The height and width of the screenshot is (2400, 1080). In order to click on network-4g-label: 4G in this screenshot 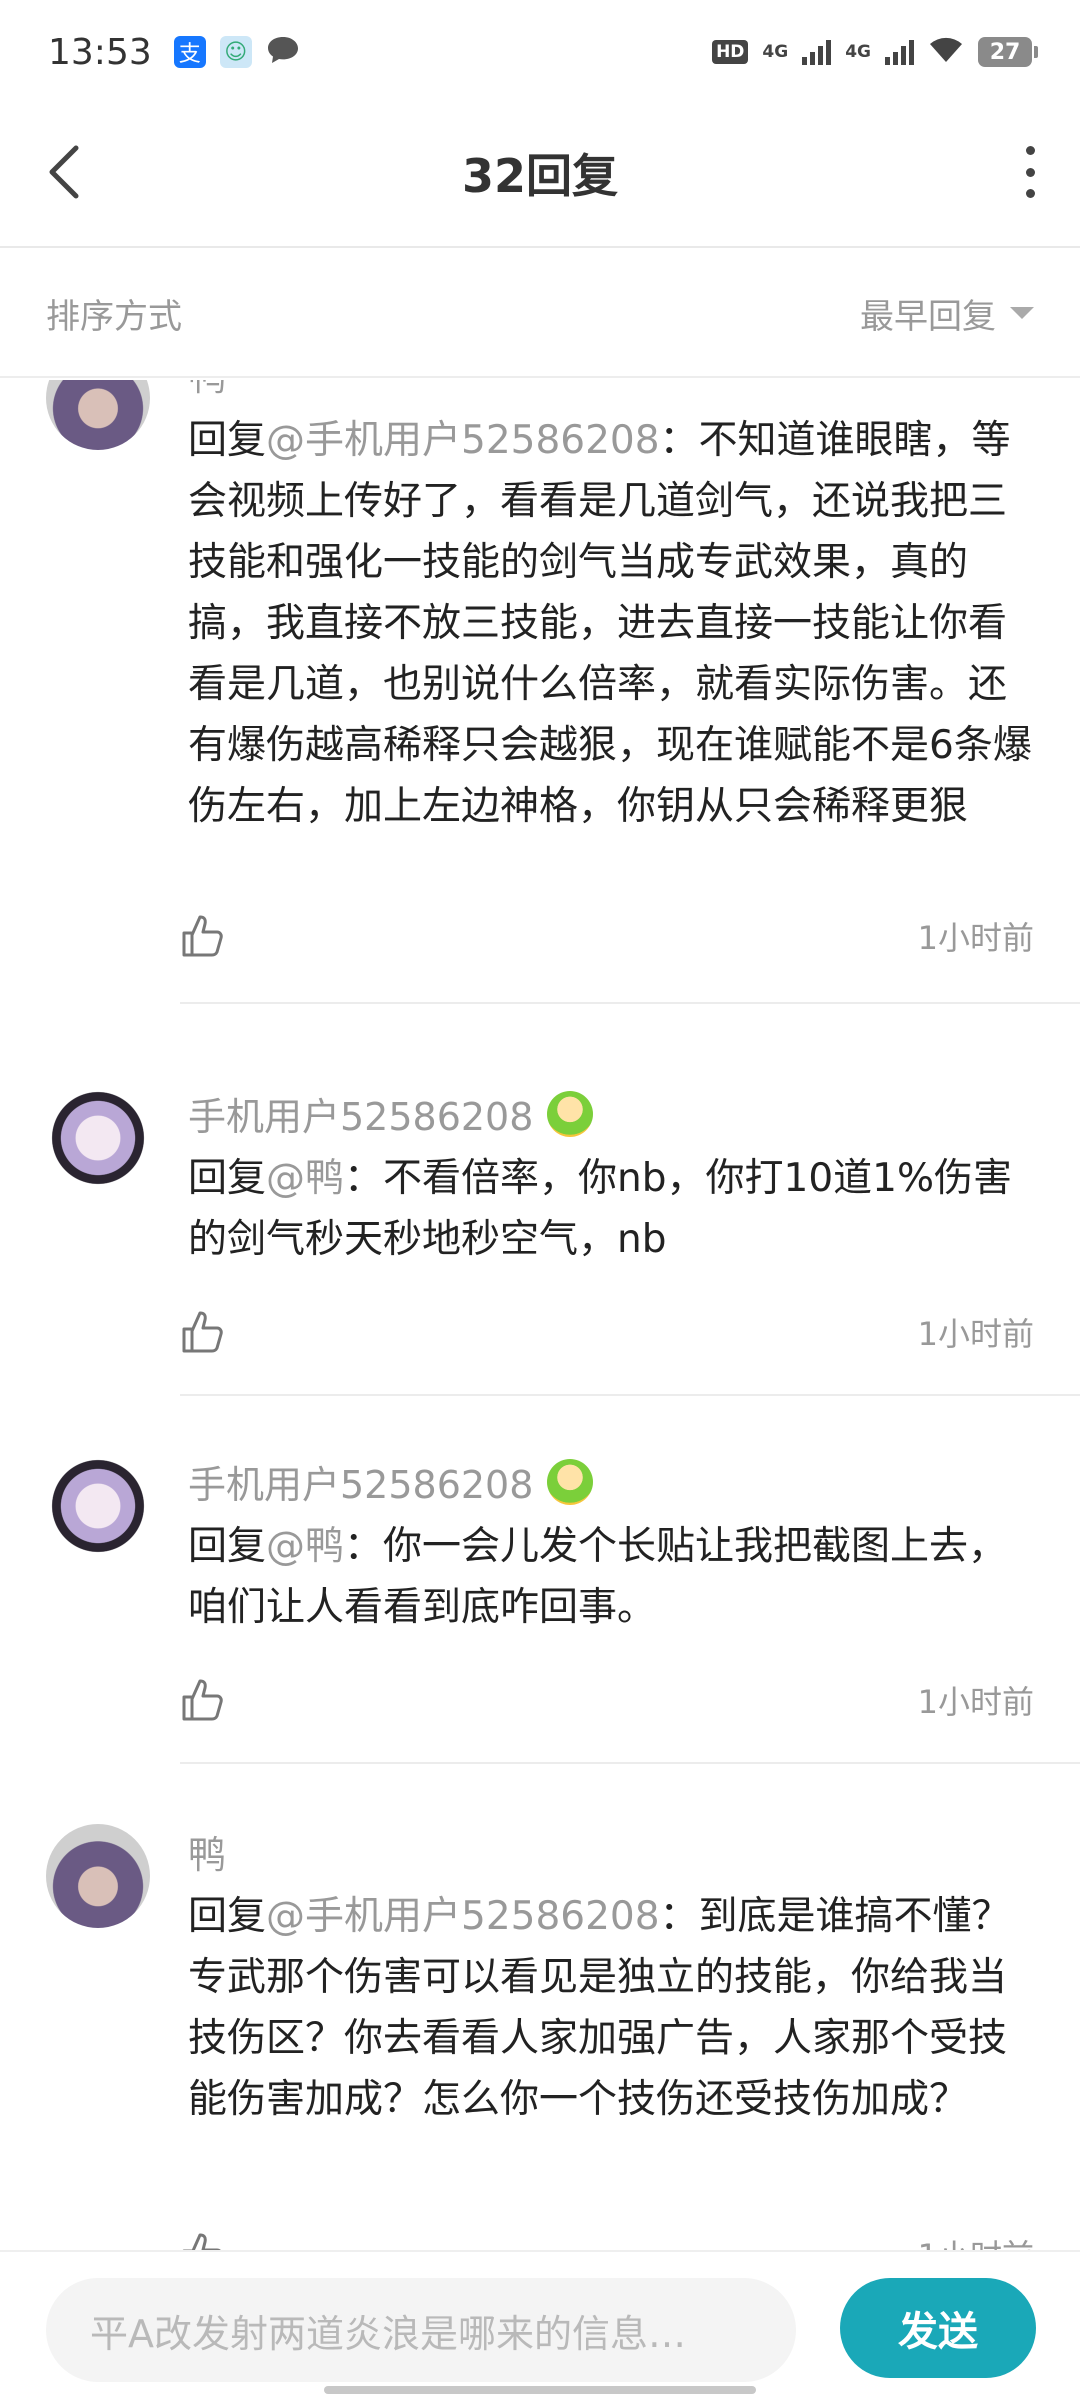, I will do `click(775, 52)`.